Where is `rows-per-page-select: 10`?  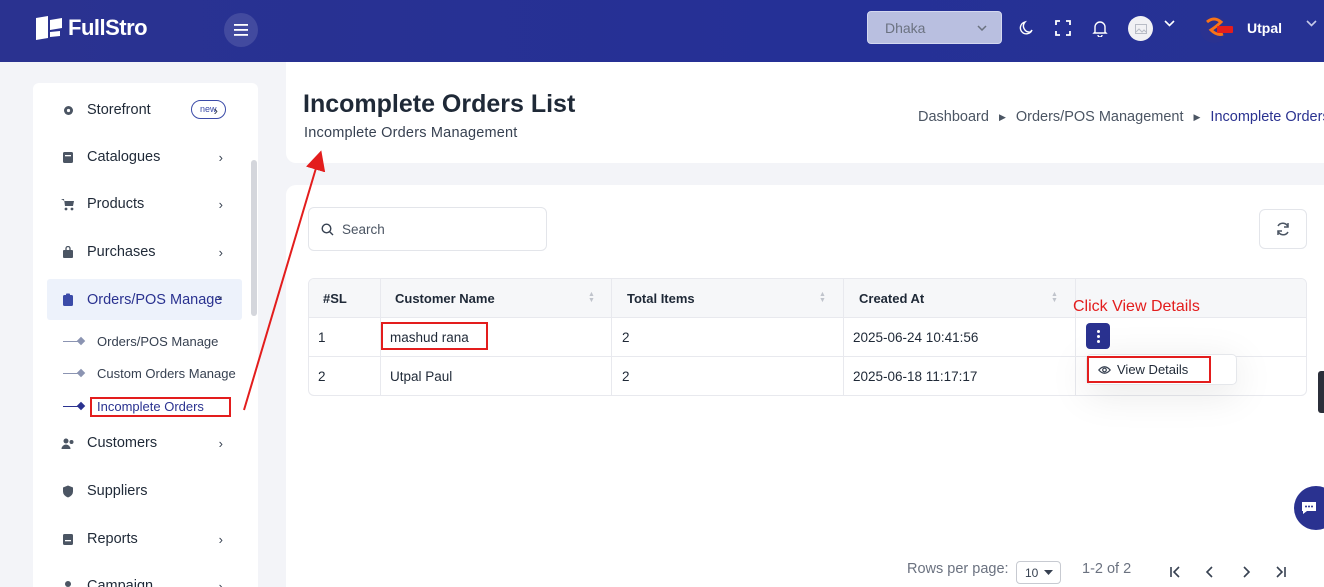 rows-per-page-select: 10 is located at coordinates (1038, 572).